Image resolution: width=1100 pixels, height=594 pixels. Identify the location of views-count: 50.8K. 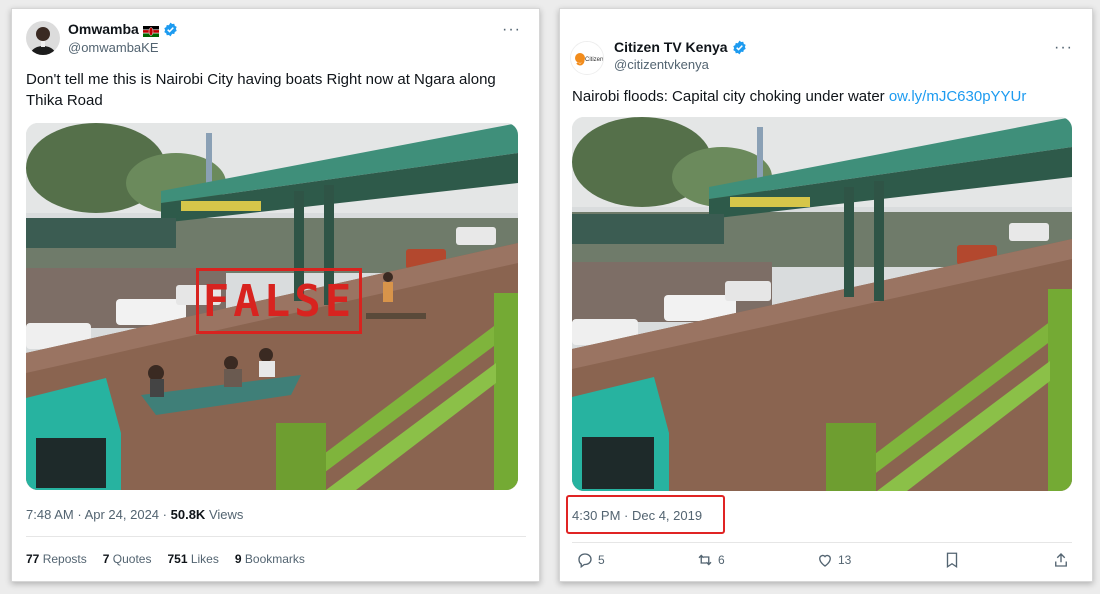
(188, 514).